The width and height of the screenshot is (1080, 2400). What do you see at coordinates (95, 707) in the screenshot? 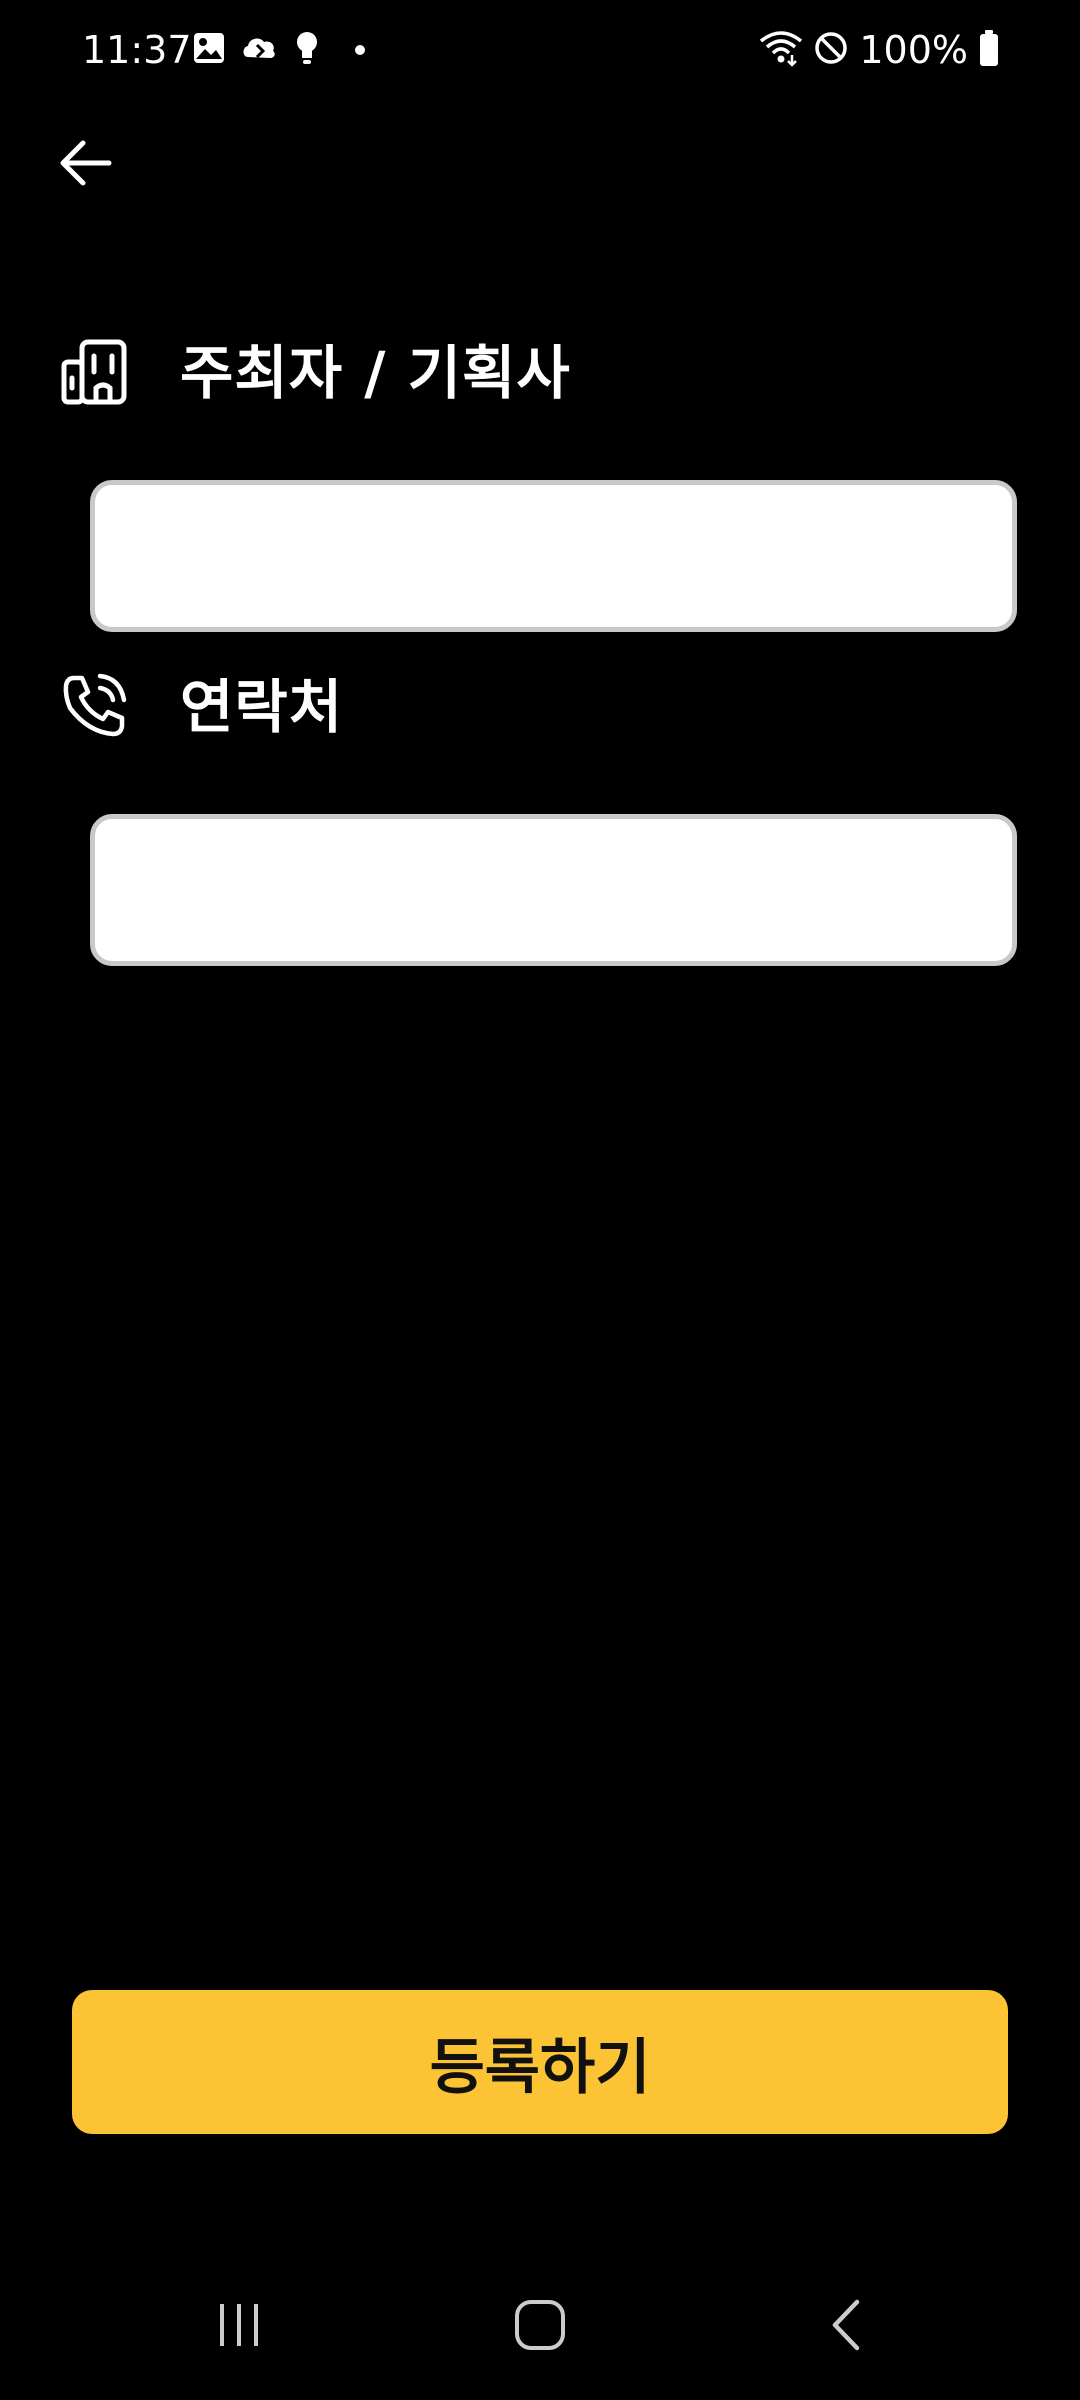
I see `phone-call-icon` at bounding box center [95, 707].